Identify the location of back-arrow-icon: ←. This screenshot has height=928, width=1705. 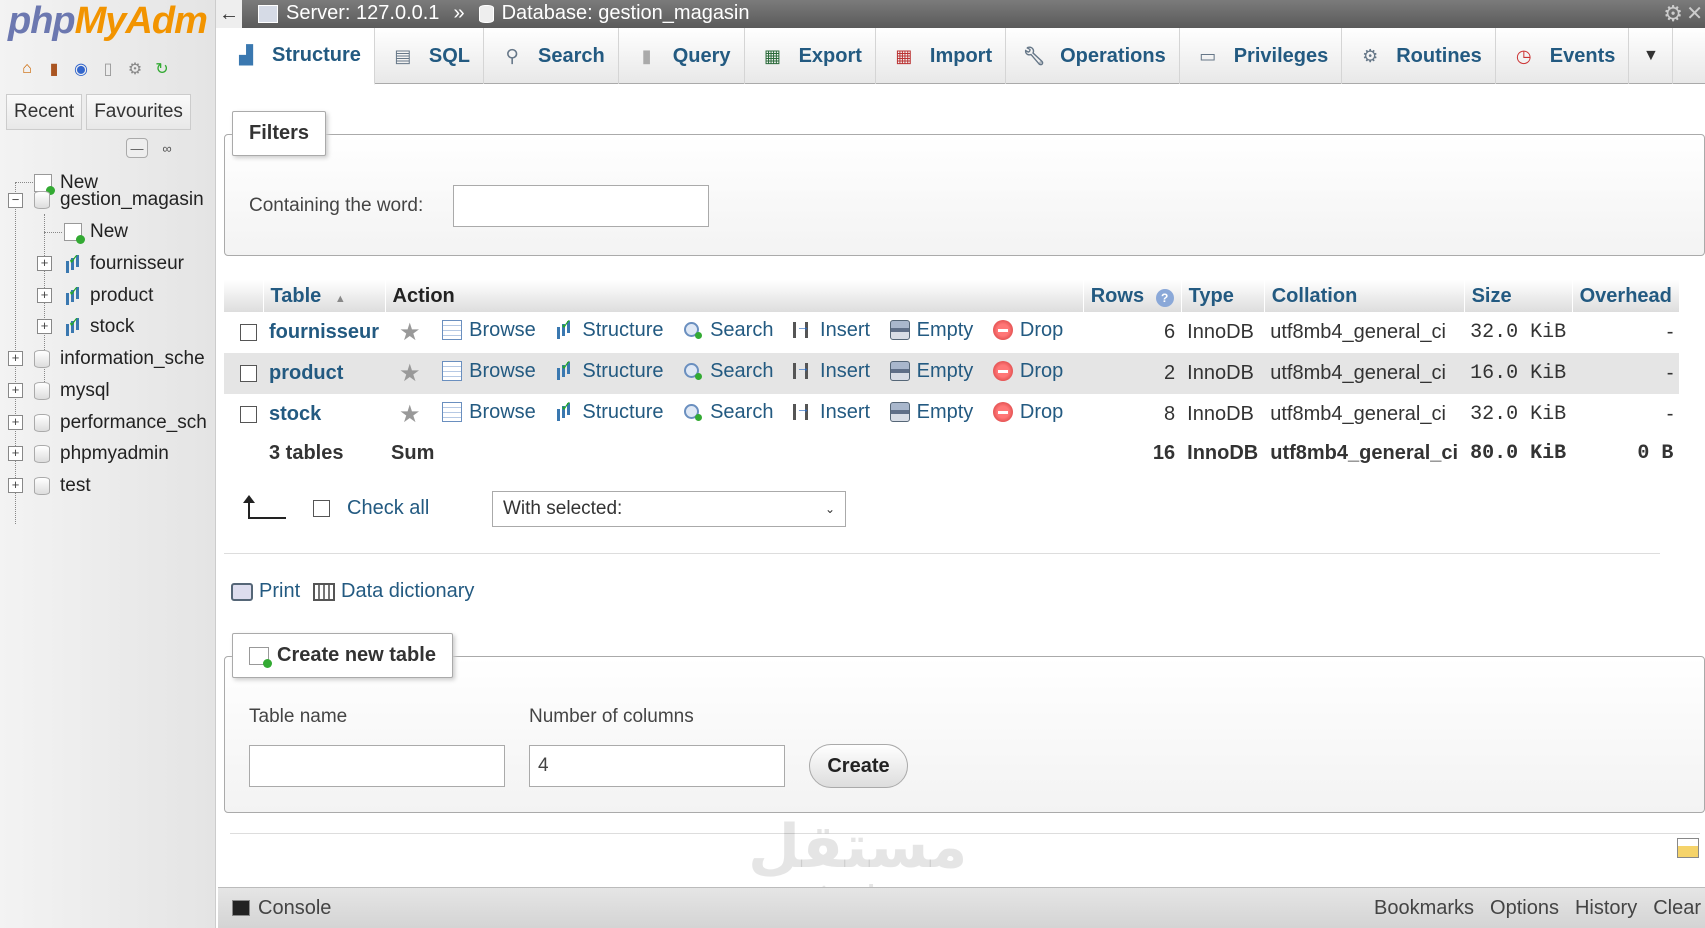
(229, 14).